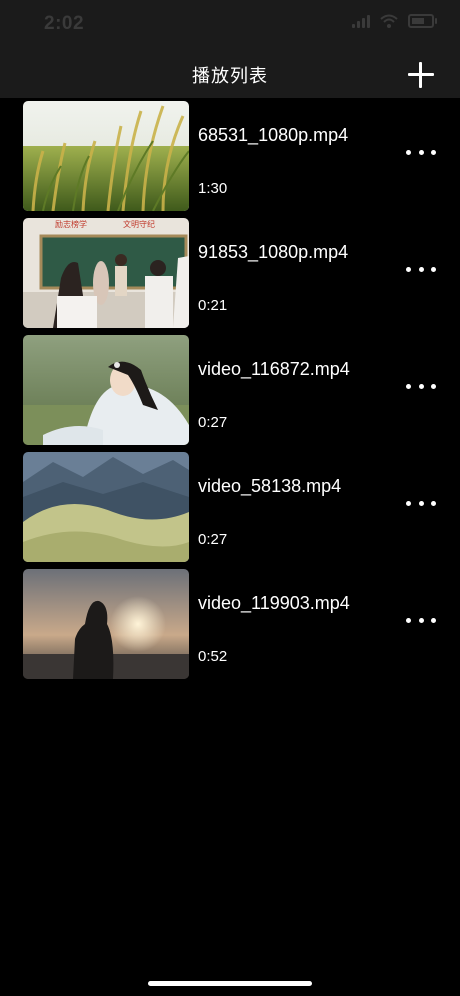  Describe the element at coordinates (71, 224) in the screenshot. I see `classroom-sign-left: 励志榜学` at that location.